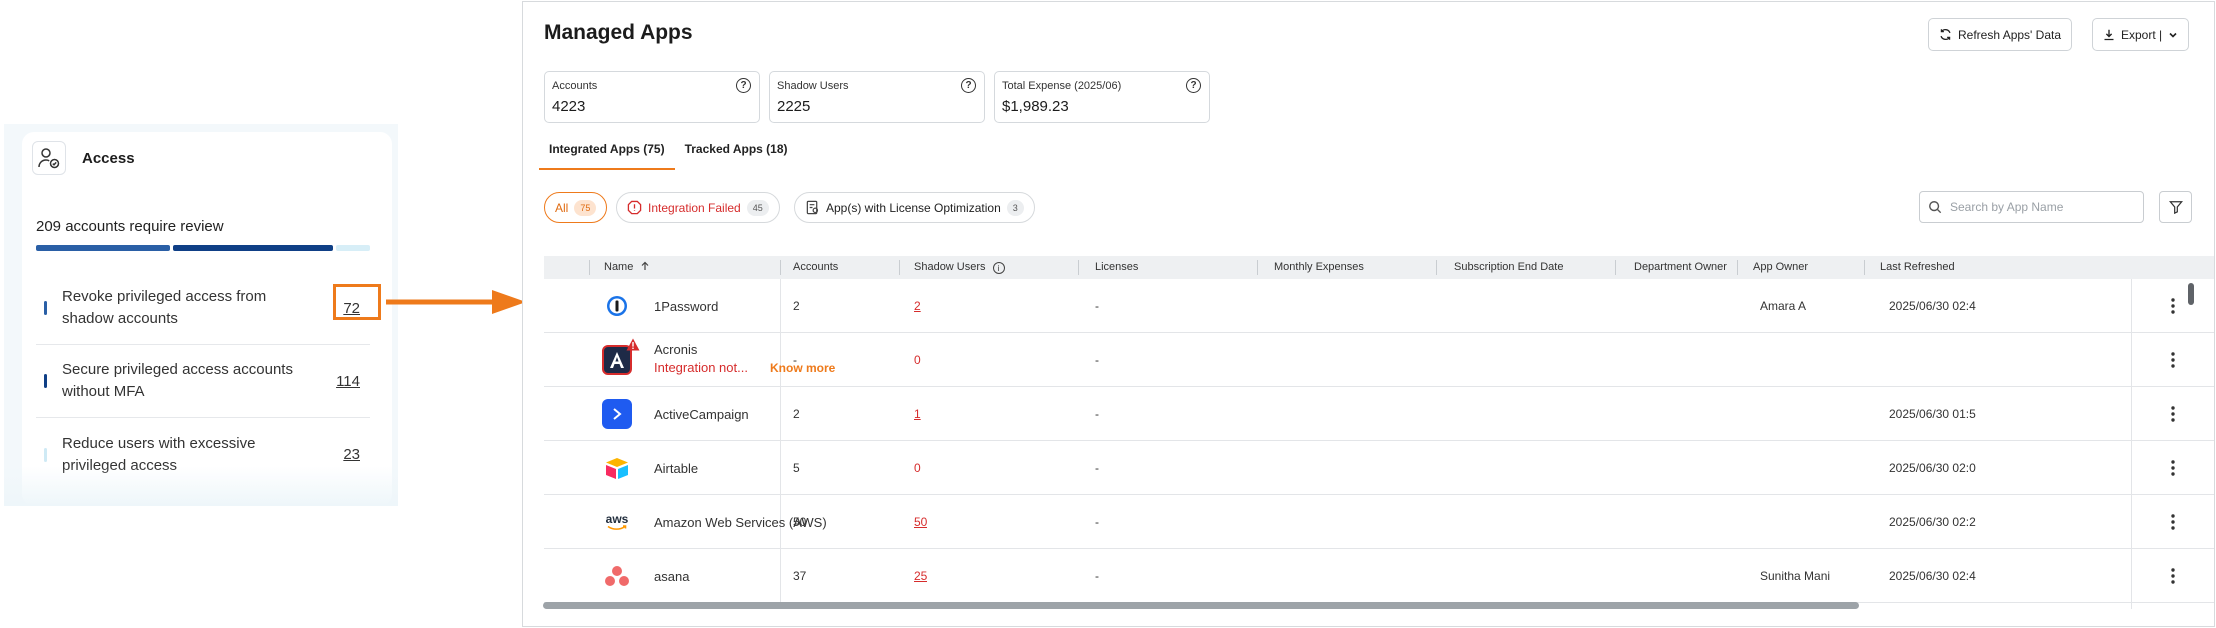 This screenshot has height=628, width=2216. I want to click on last-refreshed-cell: 2025/06/30 01:5, so click(1932, 414).